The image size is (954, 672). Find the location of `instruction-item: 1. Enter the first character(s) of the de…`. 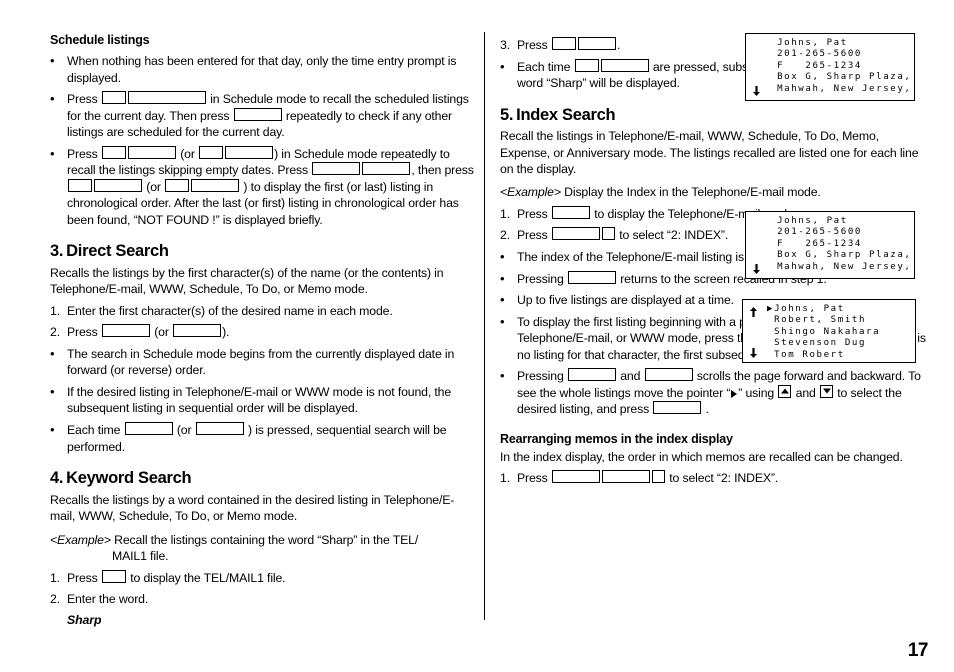

instruction-item: 1. Enter the first character(s) of the de… is located at coordinates (264, 311).